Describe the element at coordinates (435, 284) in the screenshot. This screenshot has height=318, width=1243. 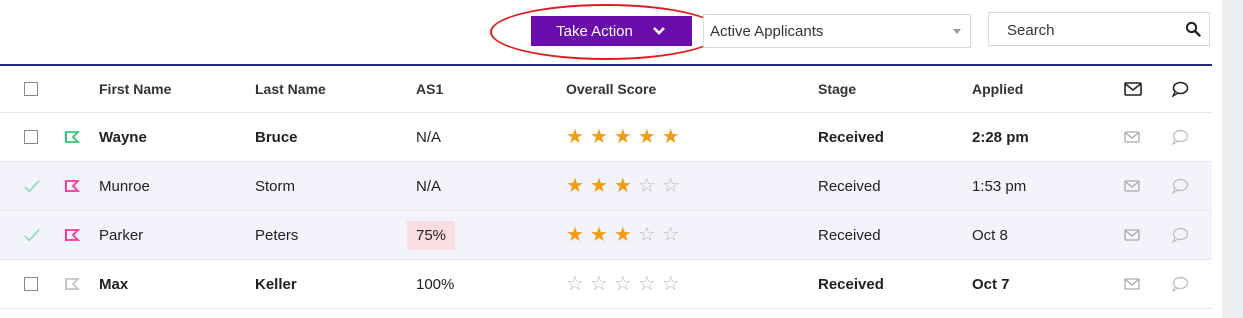
I see `as1-score: 100%` at that location.